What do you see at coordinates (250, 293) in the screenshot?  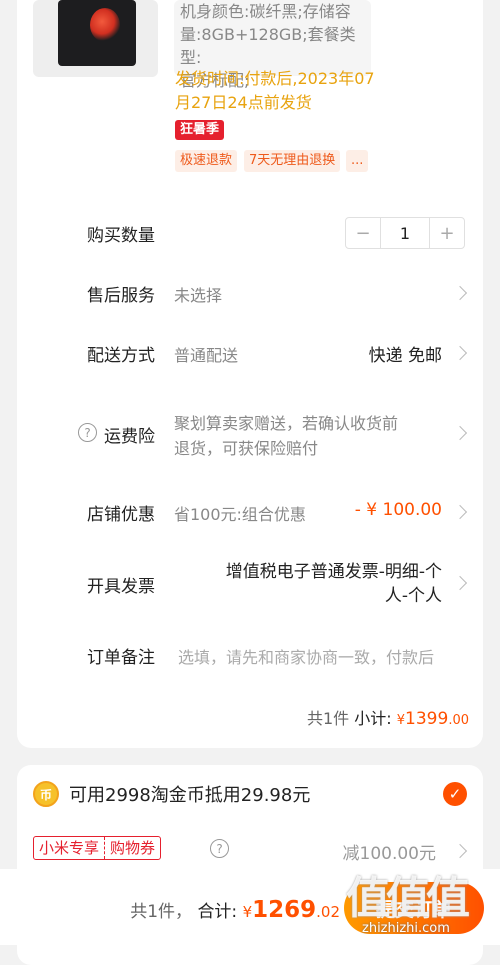 I see `after-sale-row: 售后服务 未选择` at bounding box center [250, 293].